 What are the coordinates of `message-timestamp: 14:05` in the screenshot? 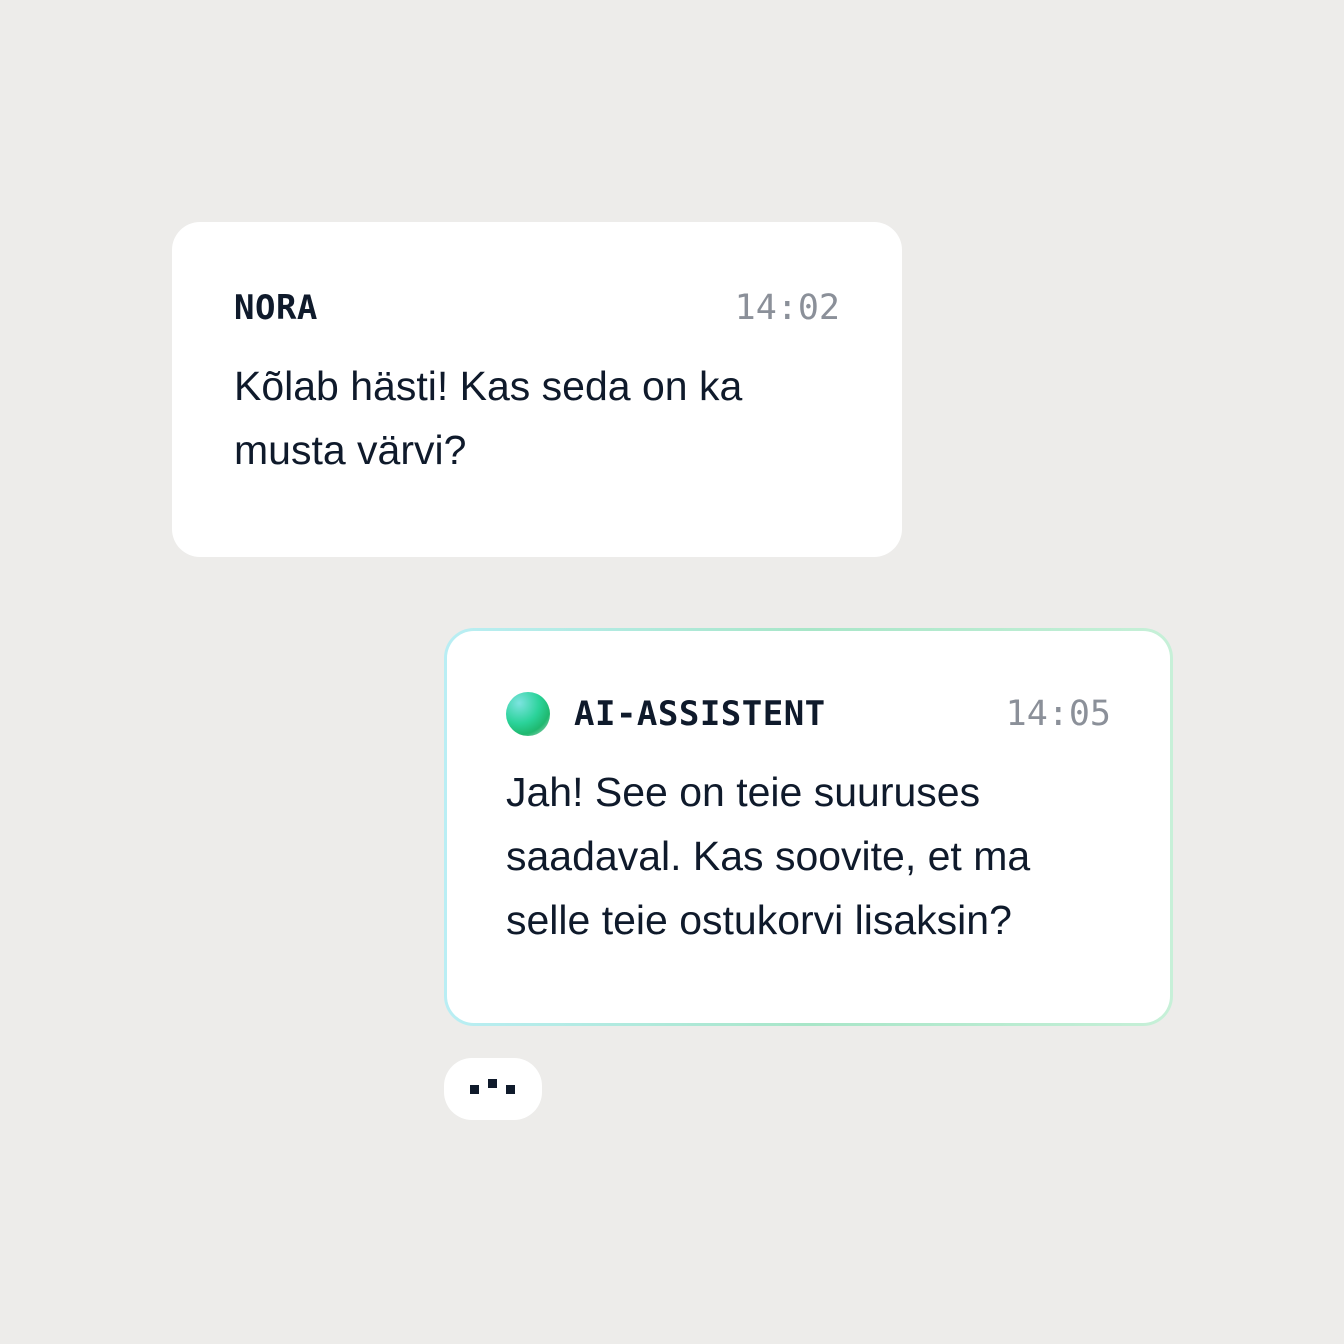 It's located at (1058, 714).